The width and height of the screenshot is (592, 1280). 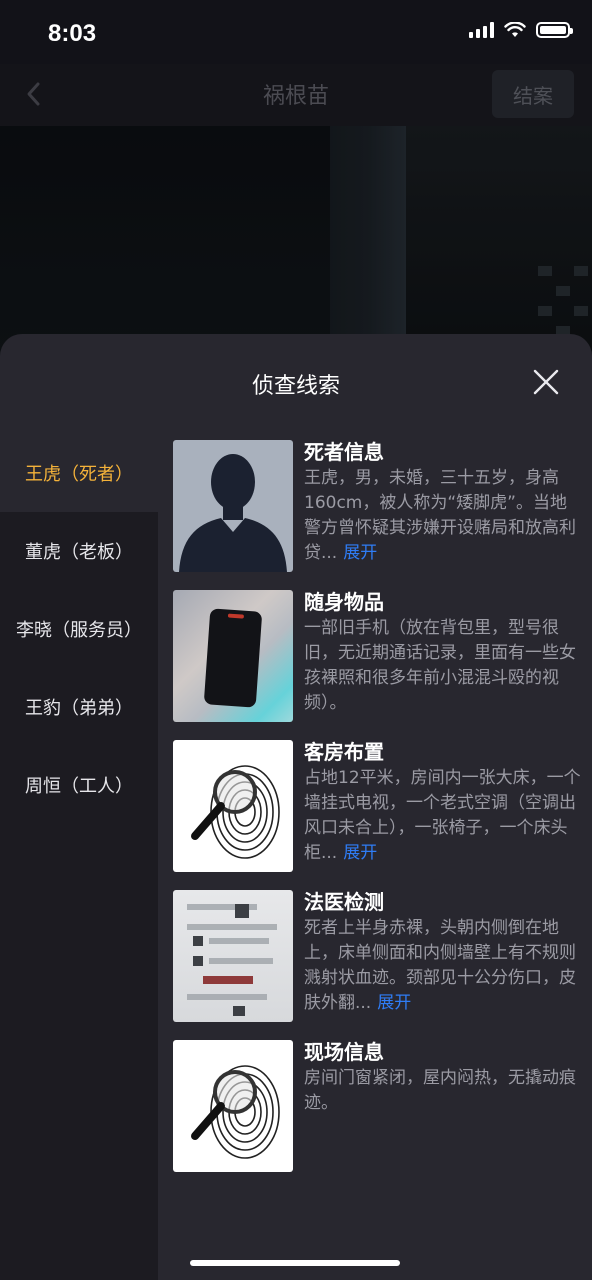 What do you see at coordinates (233, 656) in the screenshot?
I see `phone-image` at bounding box center [233, 656].